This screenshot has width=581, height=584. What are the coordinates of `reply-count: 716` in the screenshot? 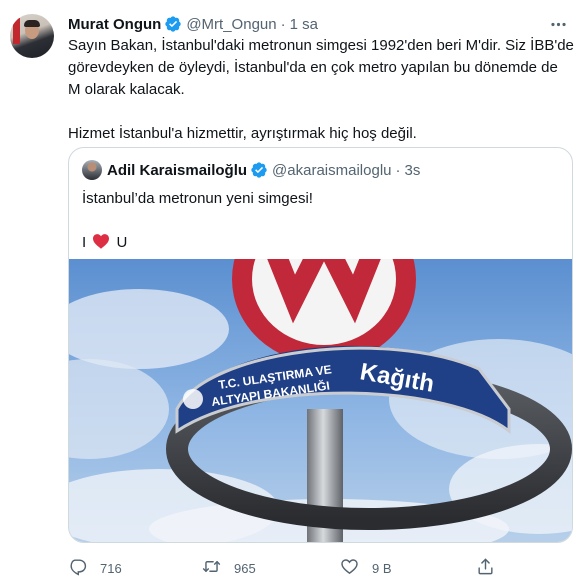 It's located at (111, 568).